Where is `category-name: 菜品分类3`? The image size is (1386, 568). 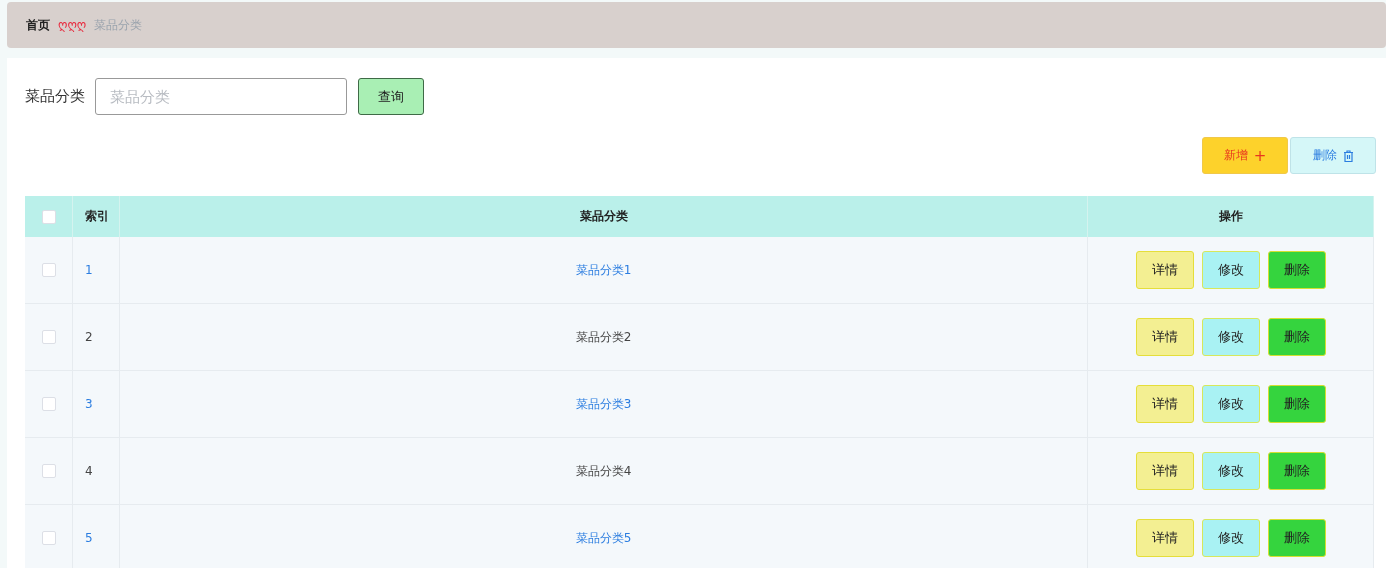
category-name: 菜品分类3 is located at coordinates (603, 404).